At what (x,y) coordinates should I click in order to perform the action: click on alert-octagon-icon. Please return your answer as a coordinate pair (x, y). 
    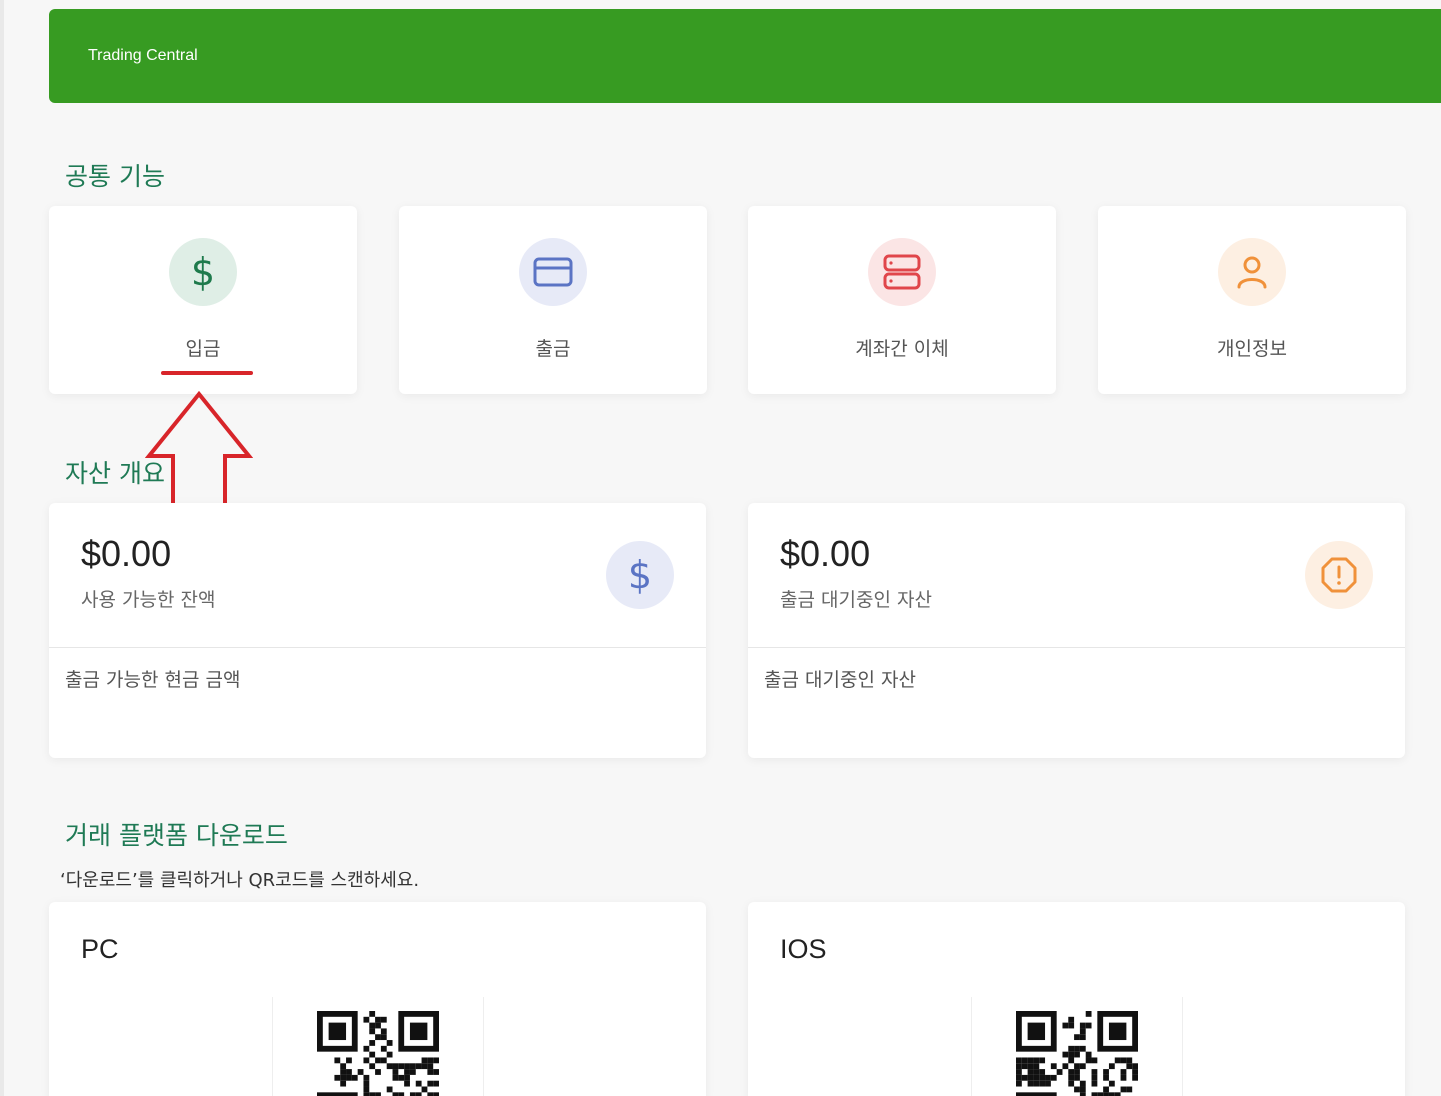
    Looking at the image, I should click on (1339, 575).